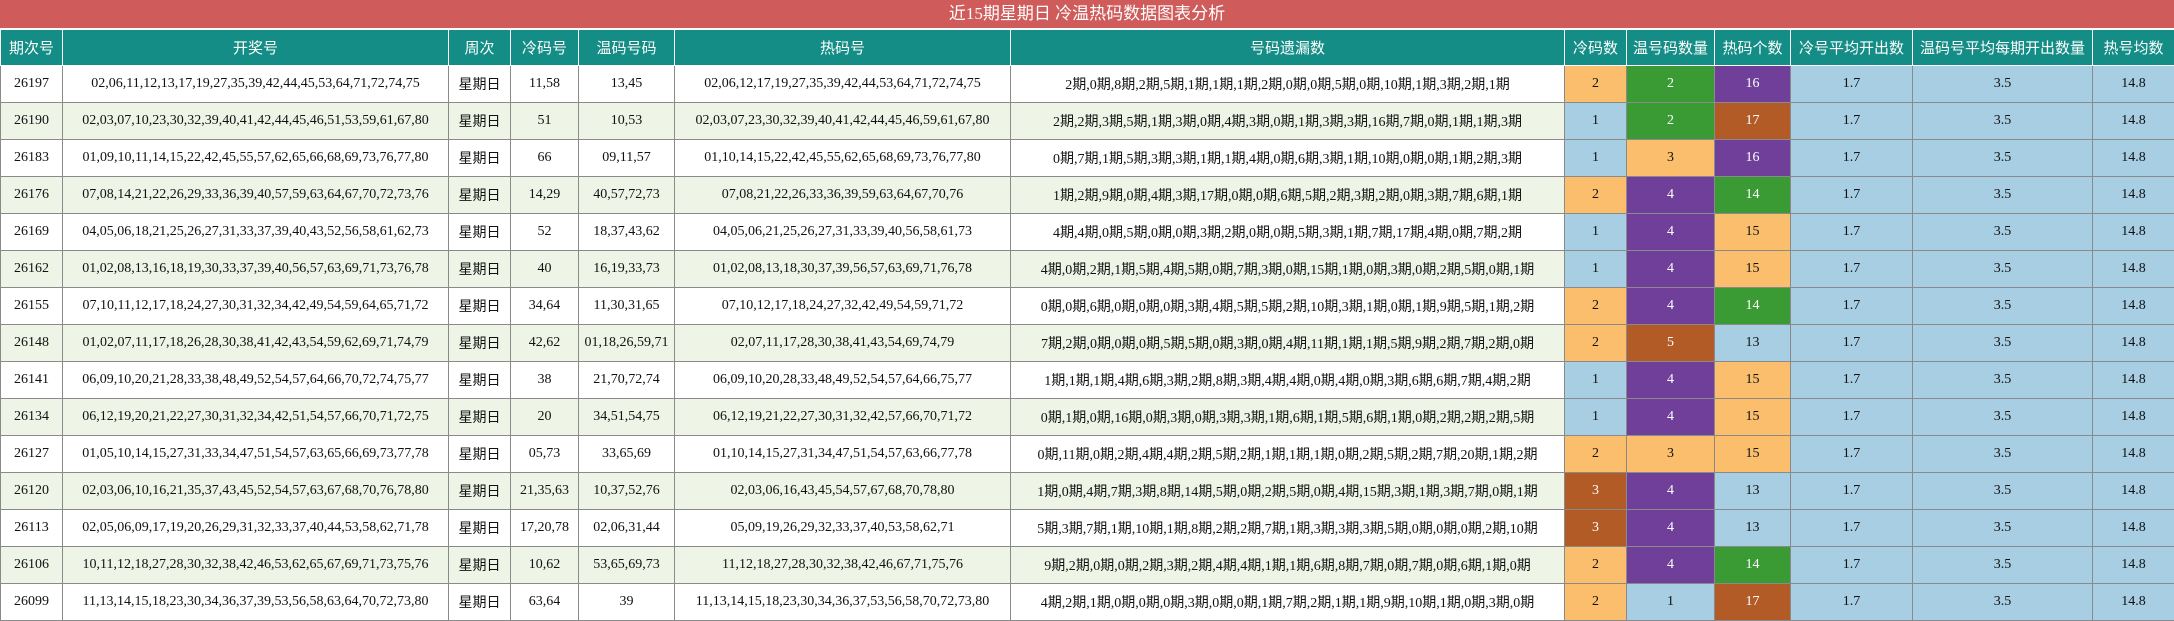  Describe the element at coordinates (627, 232) in the screenshot. I see `cell-warm-numbers: 18,37,43,62` at that location.